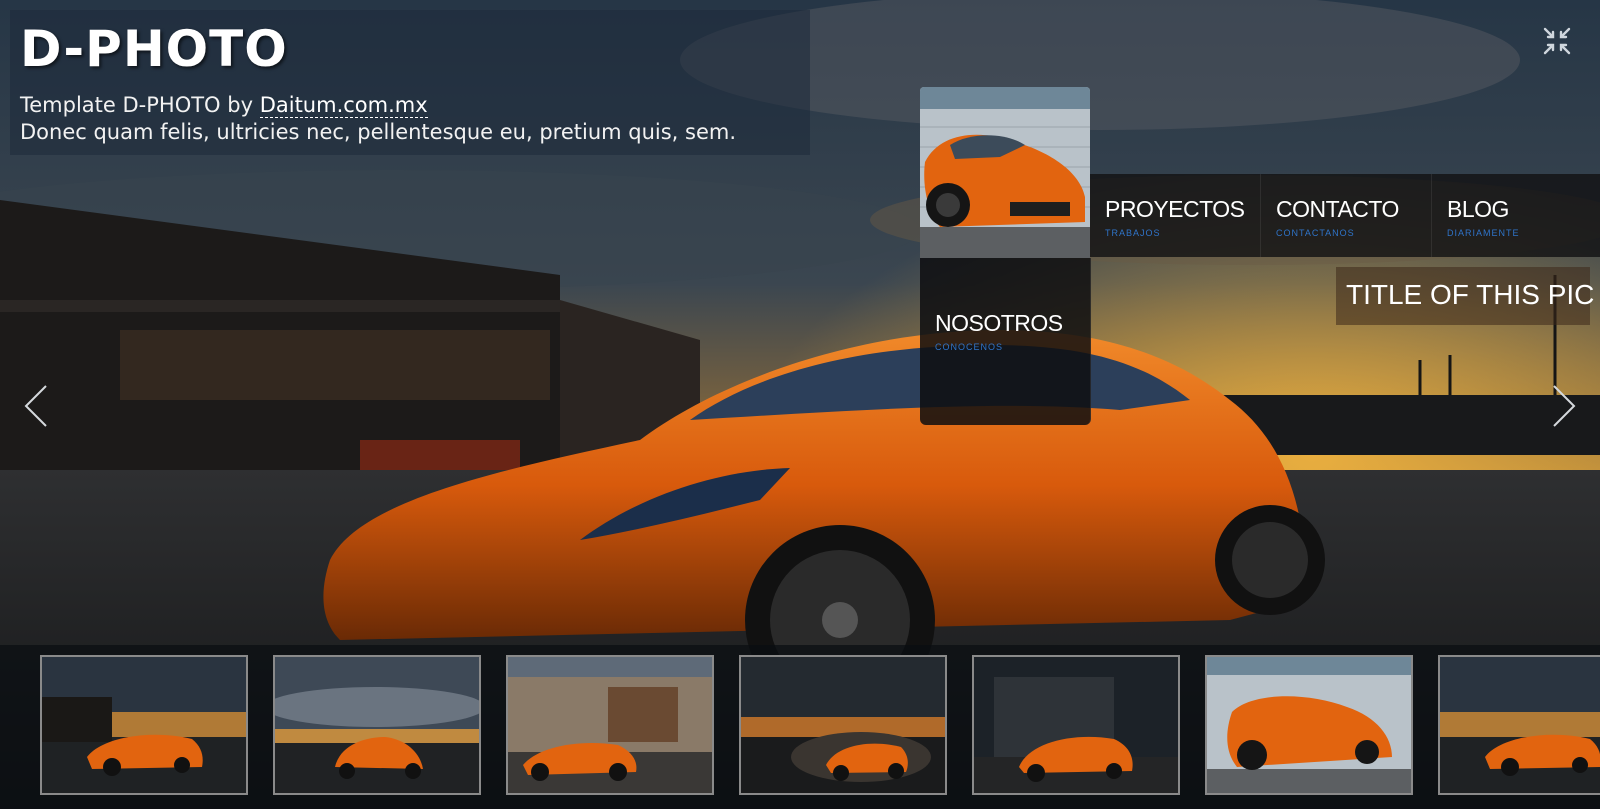 Image resolution: width=1600 pixels, height=809 pixels. I want to click on chevron-right-icon, so click(1563, 406).